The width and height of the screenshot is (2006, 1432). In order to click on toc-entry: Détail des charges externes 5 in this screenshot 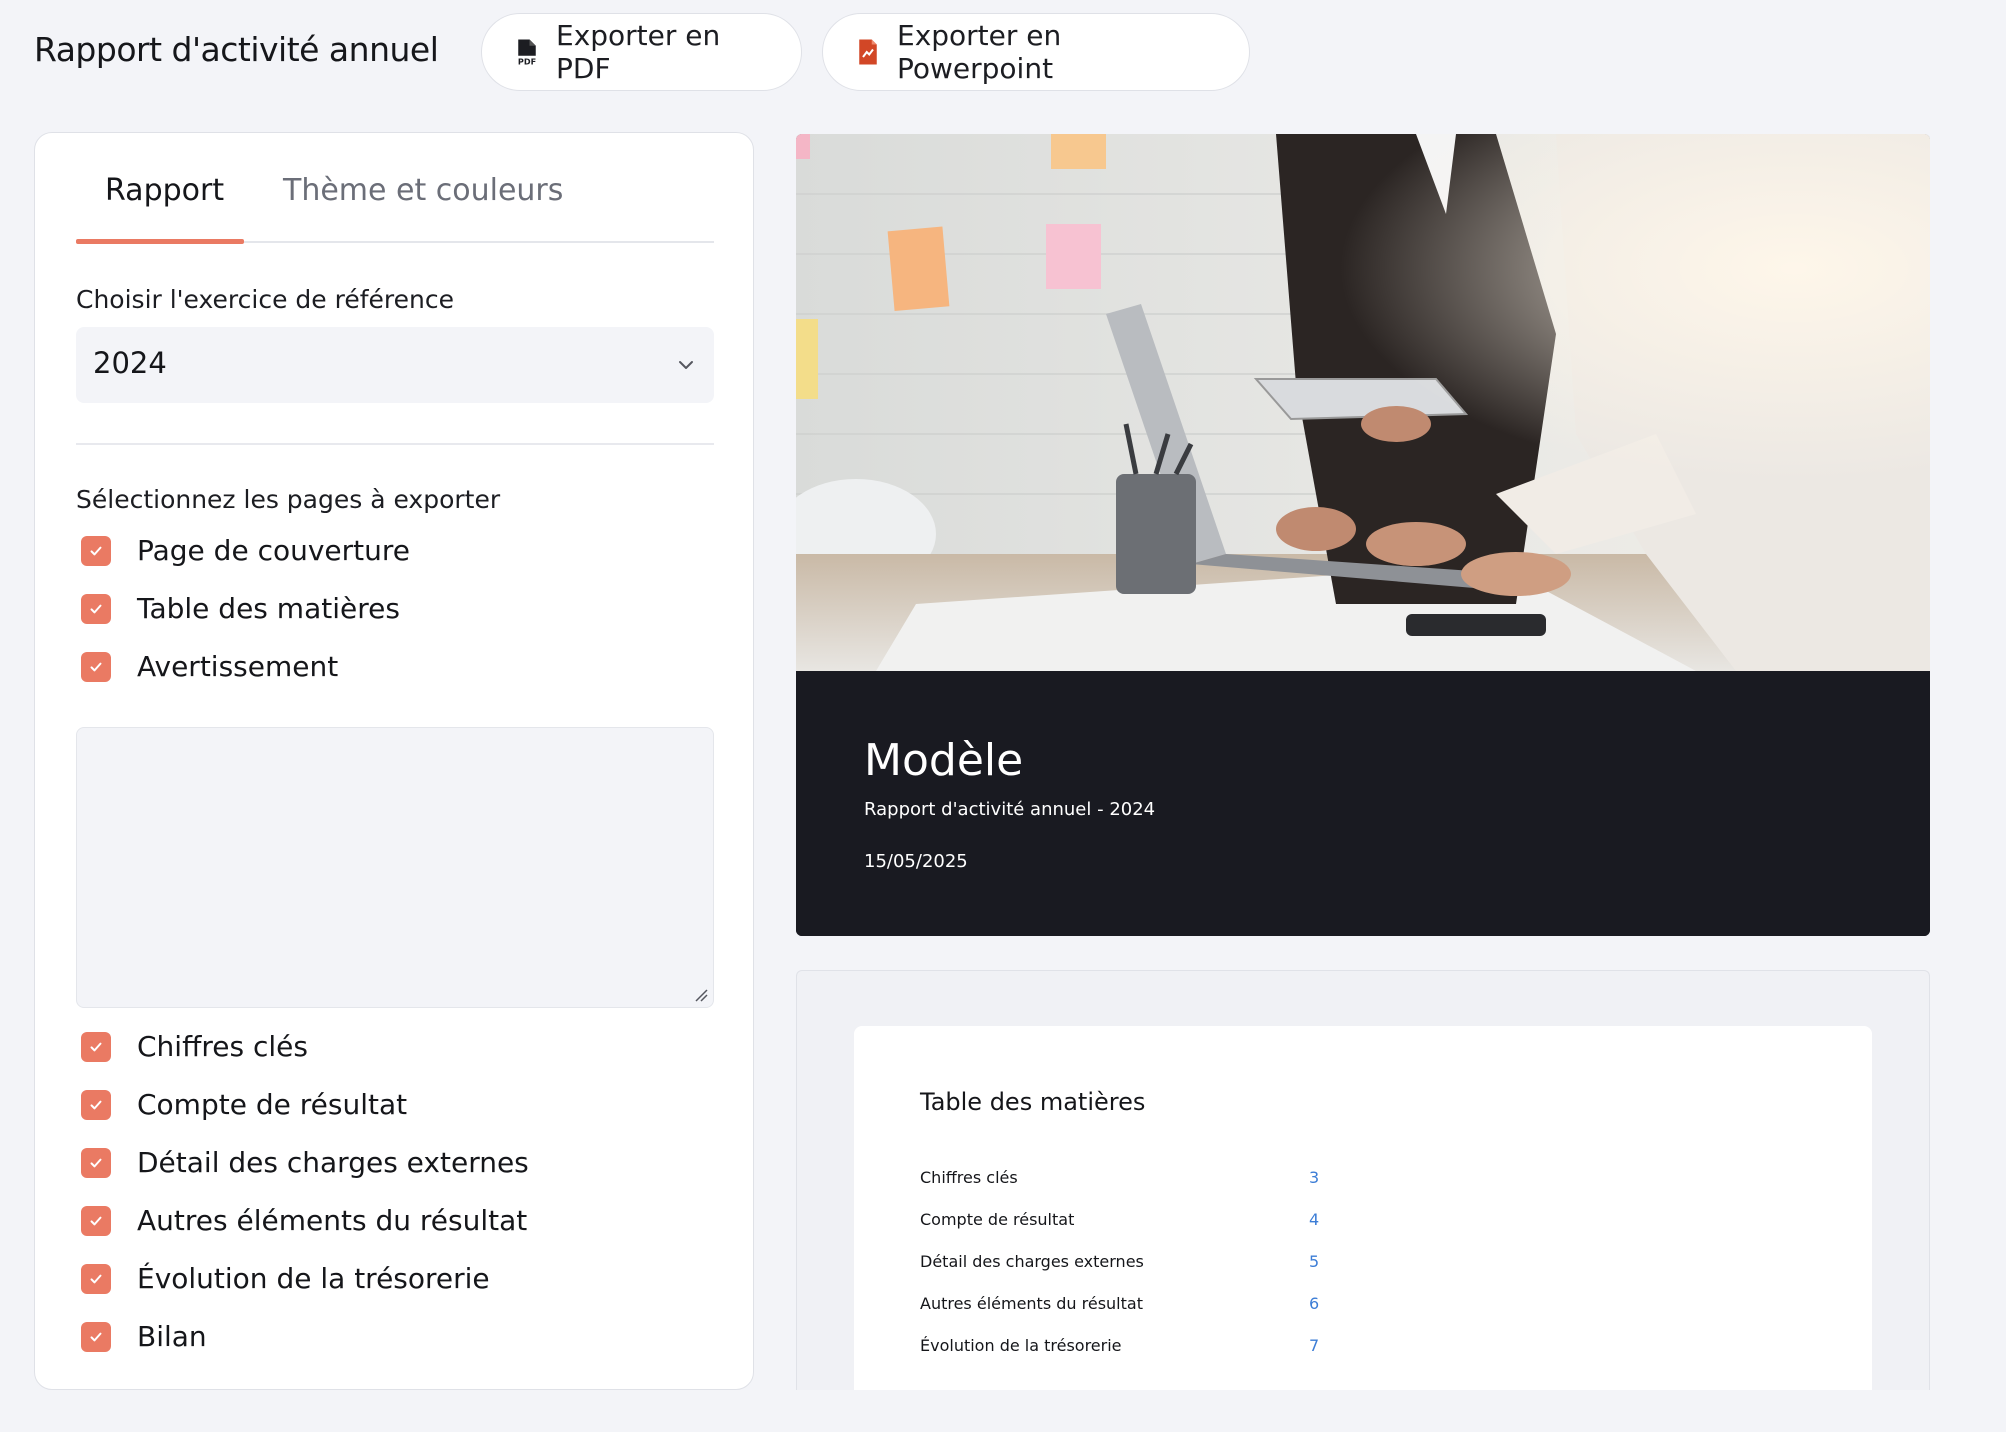, I will do `click(1120, 1264)`.